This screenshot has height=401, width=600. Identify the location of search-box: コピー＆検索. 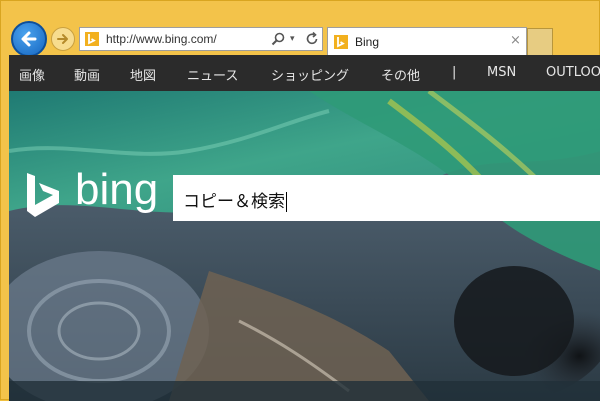
(386, 198).